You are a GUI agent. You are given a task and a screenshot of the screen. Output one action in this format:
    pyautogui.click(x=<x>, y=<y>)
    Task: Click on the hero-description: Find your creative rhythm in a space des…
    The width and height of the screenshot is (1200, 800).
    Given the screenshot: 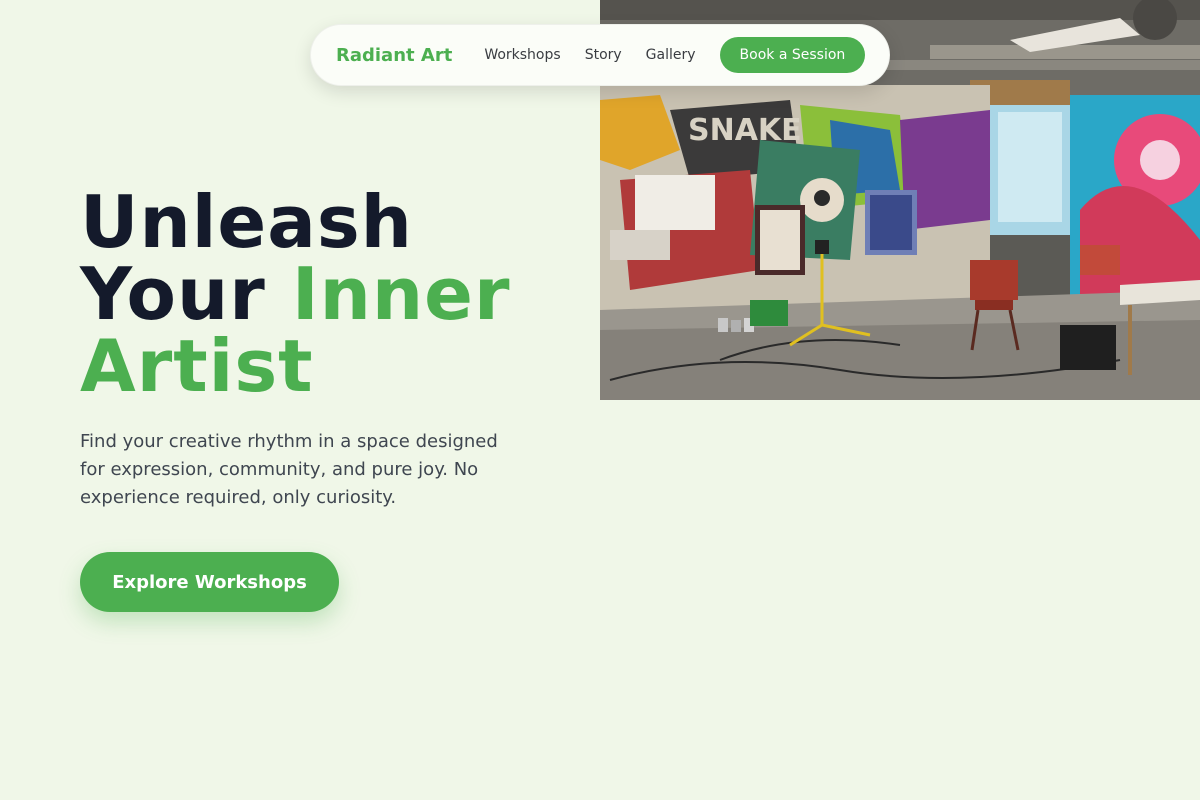 What is the action you would take?
    pyautogui.click(x=289, y=469)
    